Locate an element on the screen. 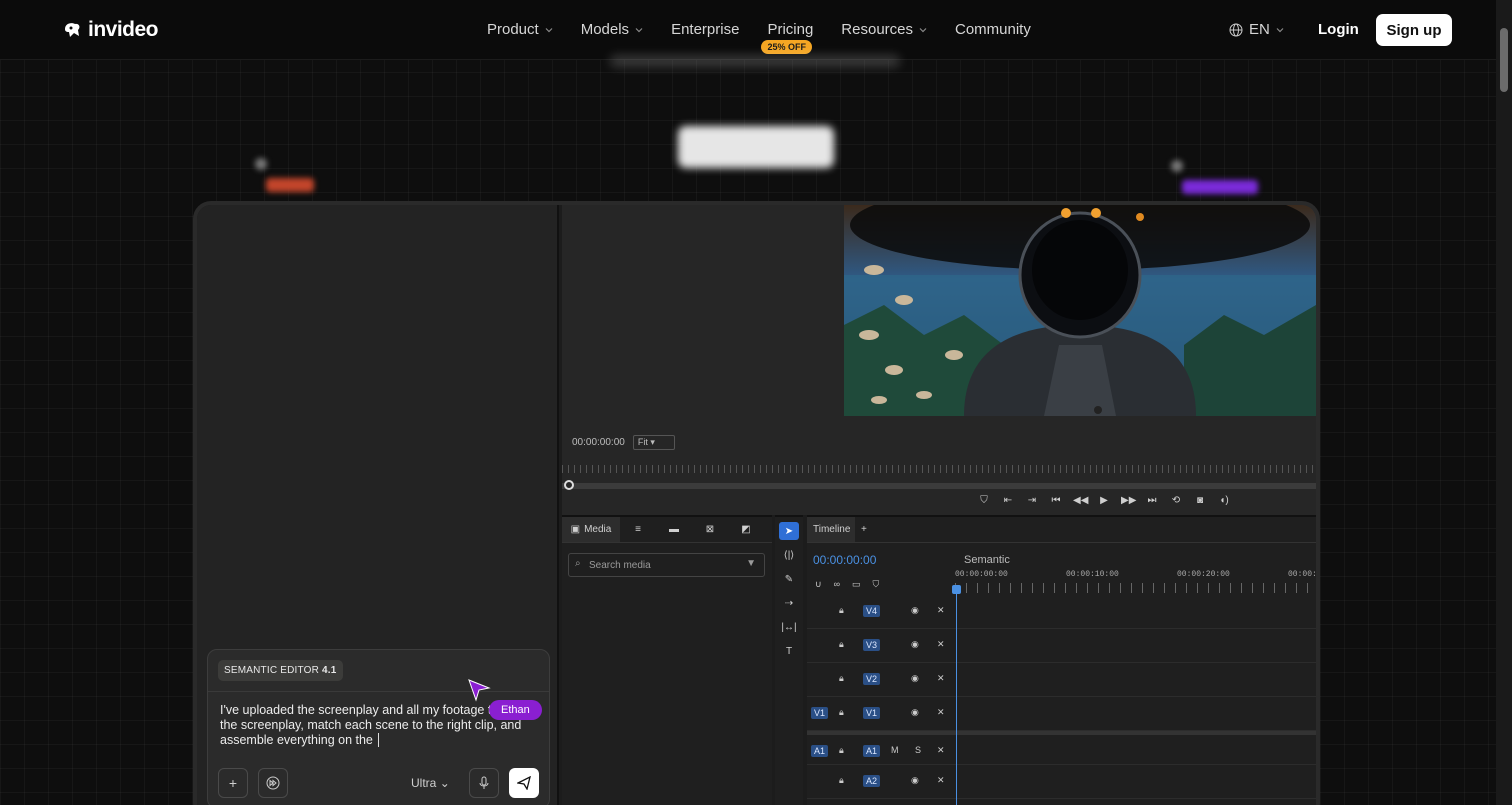 The width and height of the screenshot is (1512, 805). ruler-label: 00:00:00:00 is located at coordinates (981, 574).